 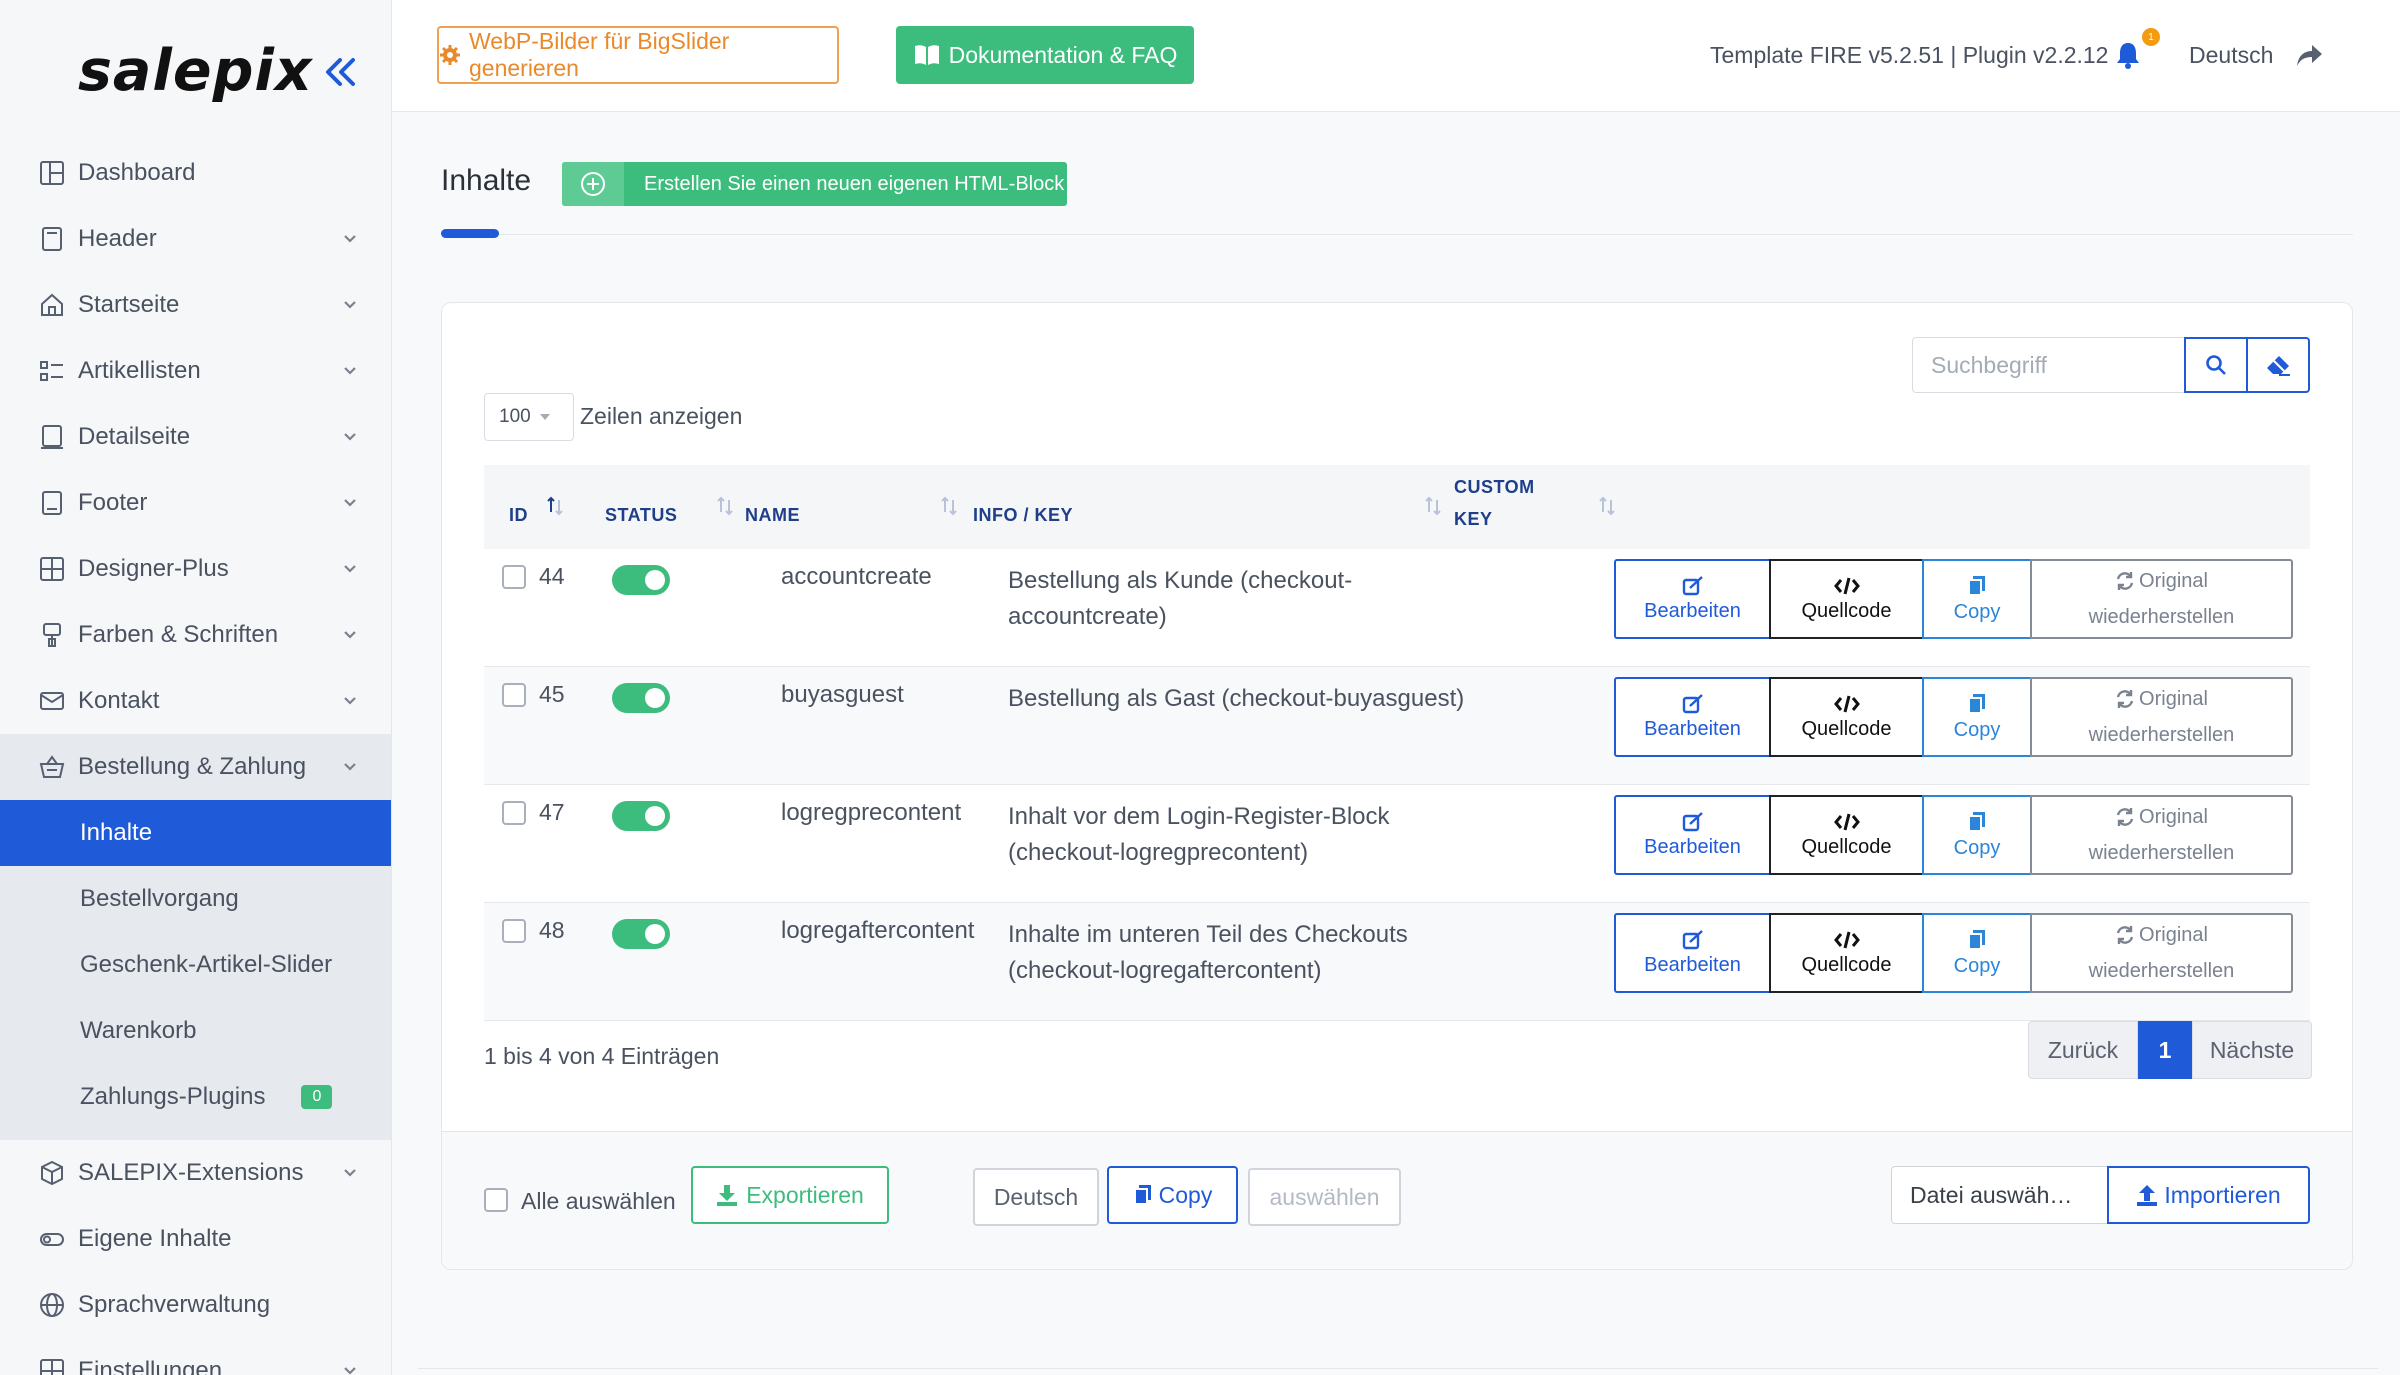 I want to click on sidebar-item-header: Header, so click(x=195, y=239).